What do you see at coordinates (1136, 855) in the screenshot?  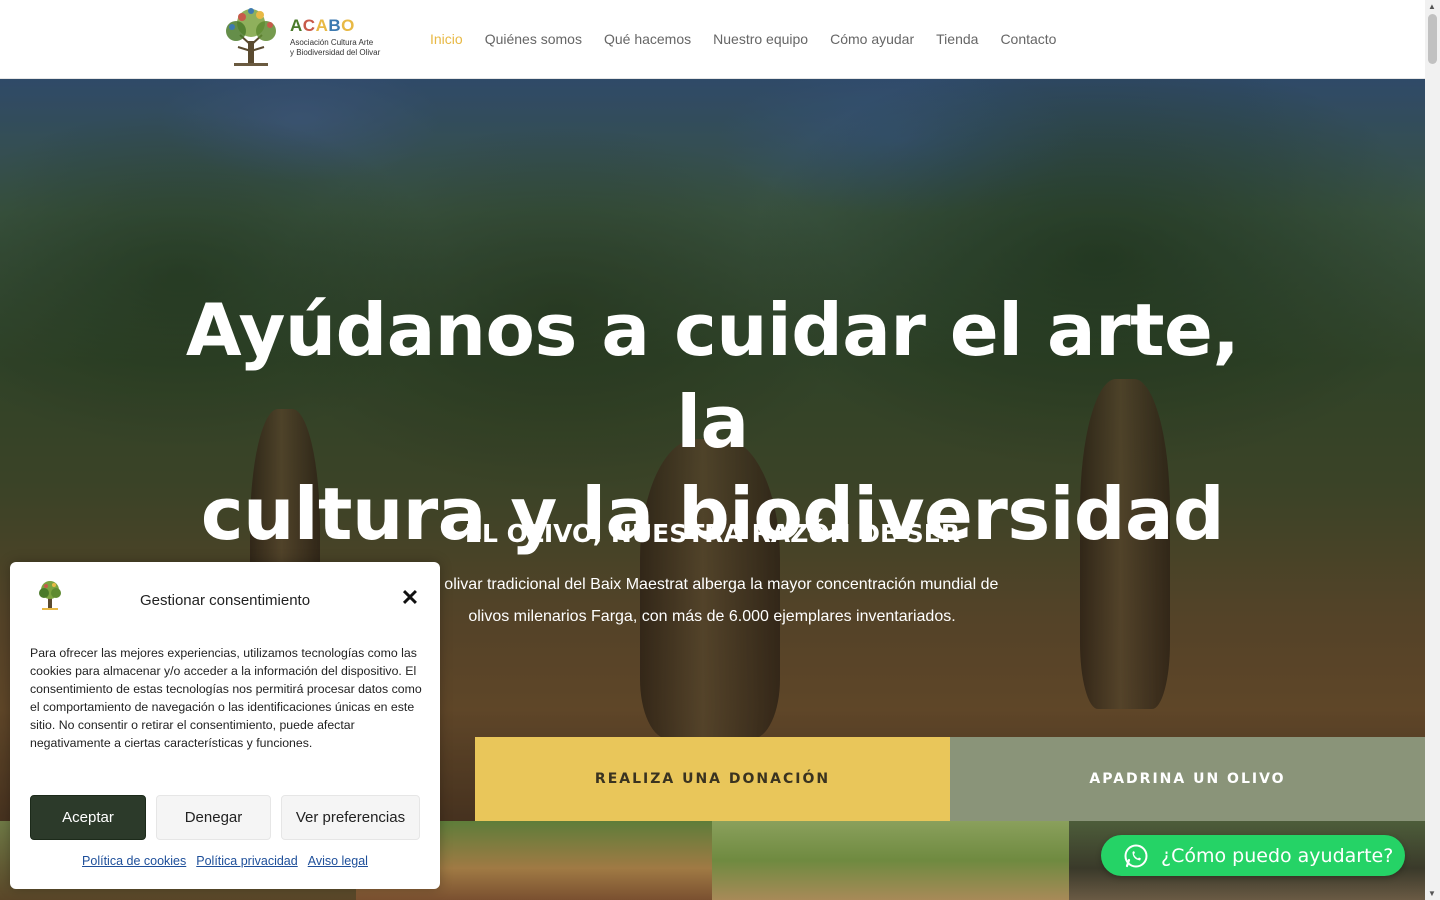 I see `whatsapp-icon` at bounding box center [1136, 855].